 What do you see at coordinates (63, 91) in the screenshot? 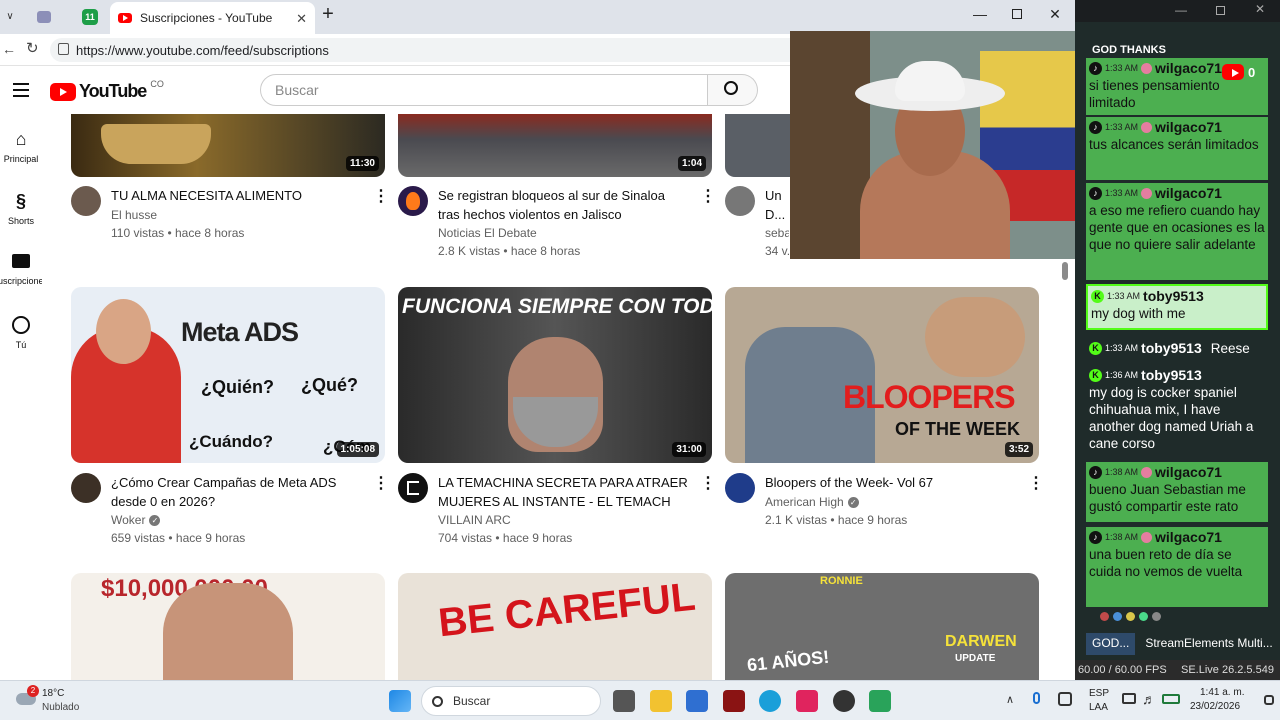
I see `youtube-play-icon` at bounding box center [63, 91].